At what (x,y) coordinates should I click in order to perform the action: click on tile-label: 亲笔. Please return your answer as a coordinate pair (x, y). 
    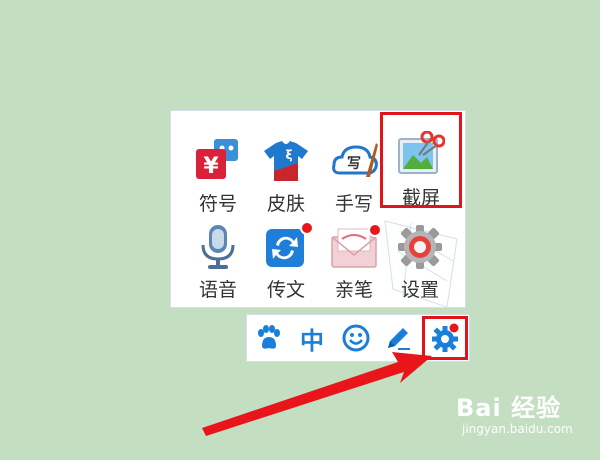
    Looking at the image, I should click on (353, 290).